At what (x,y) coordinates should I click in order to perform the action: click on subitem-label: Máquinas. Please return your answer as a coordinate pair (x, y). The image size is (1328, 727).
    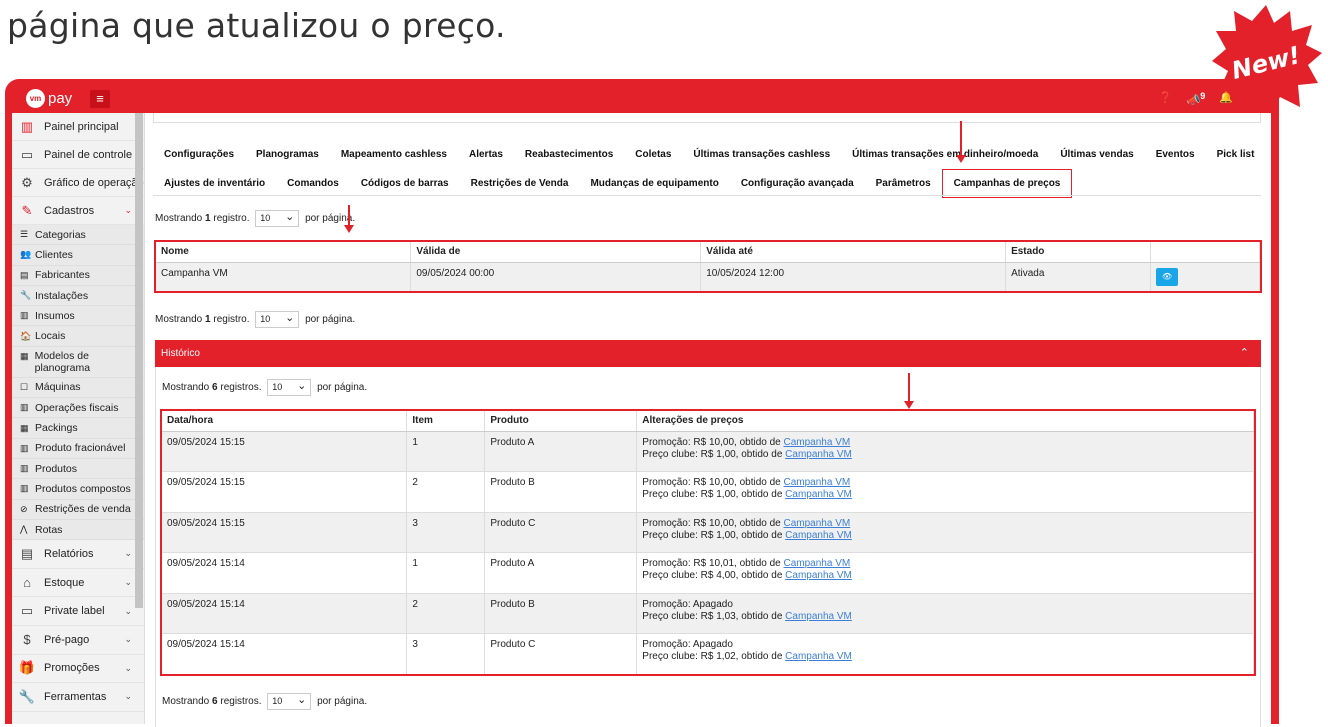
    Looking at the image, I should click on (58, 387).